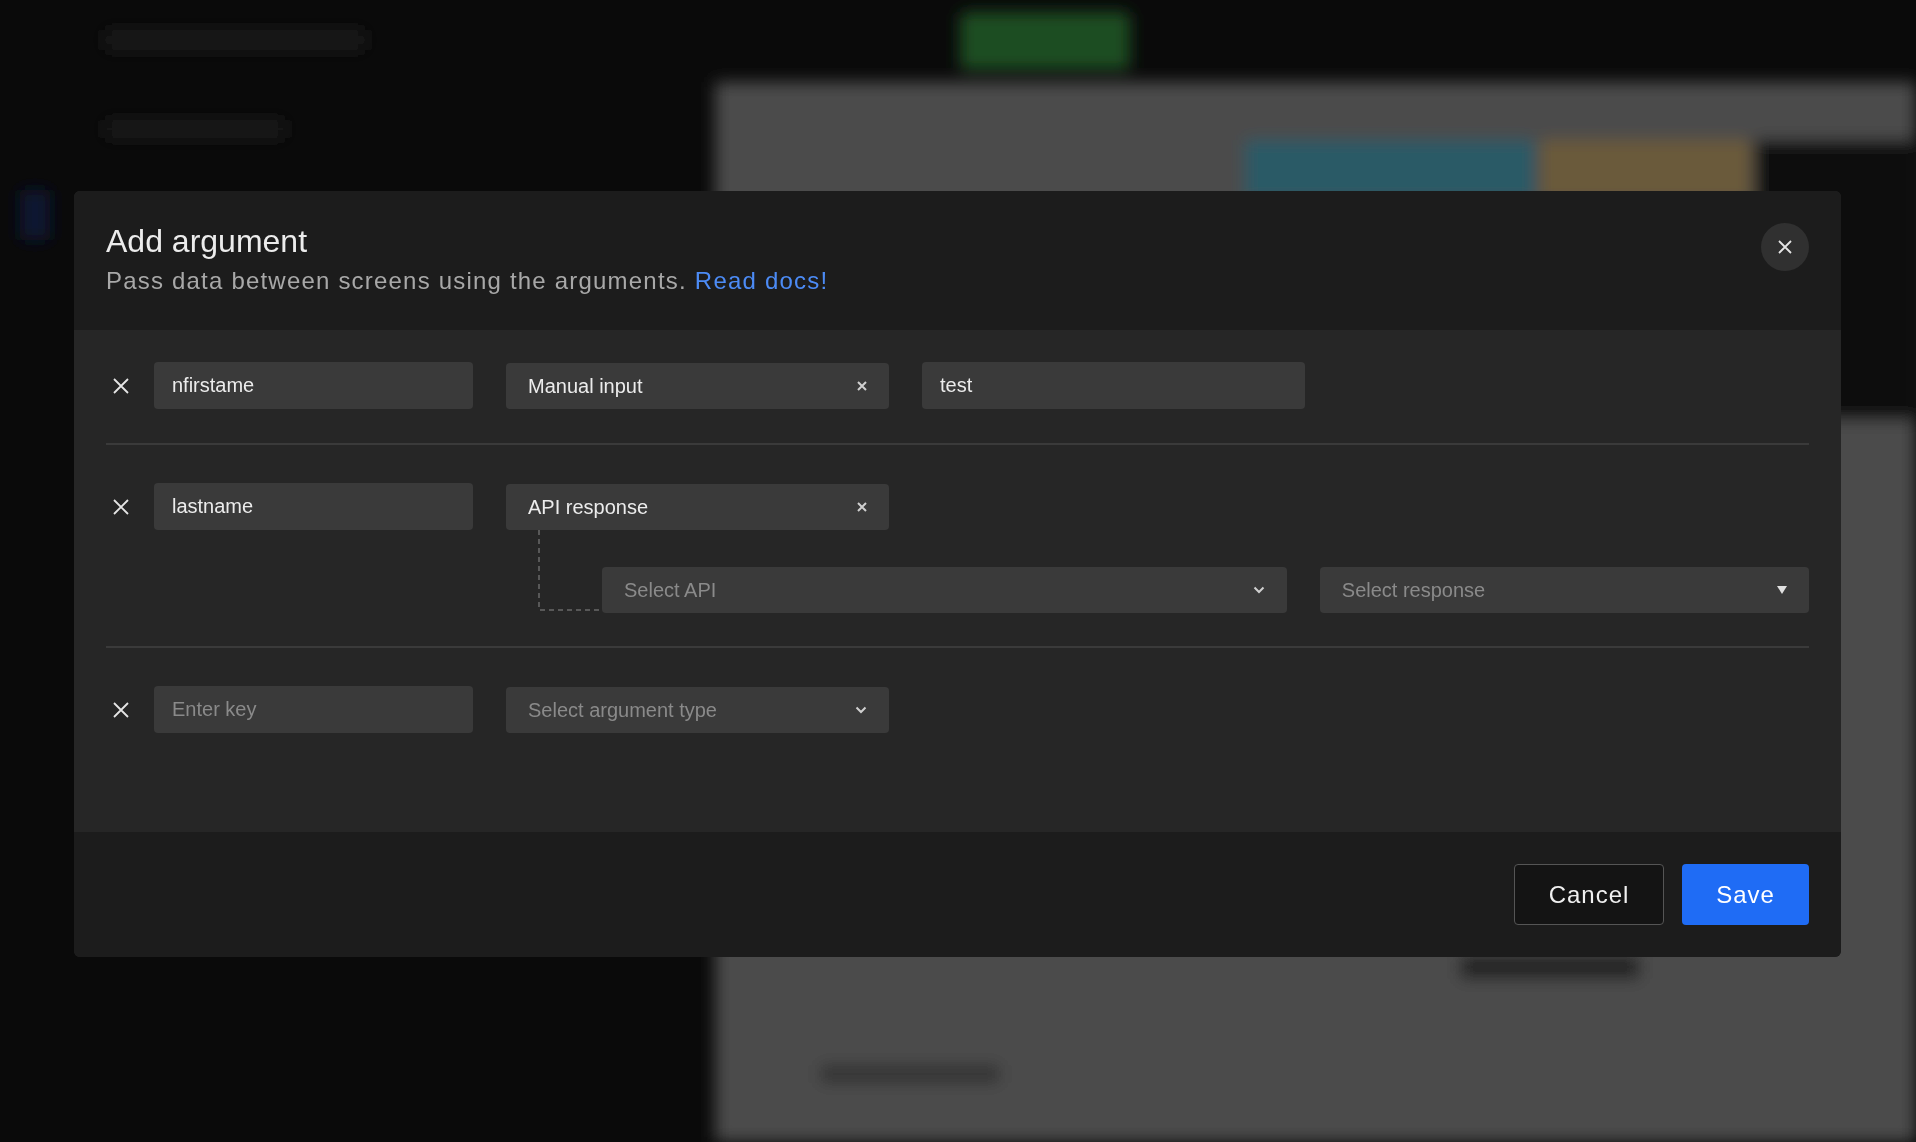 This screenshot has height=1142, width=1916. Describe the element at coordinates (313, 385) in the screenshot. I see `key-field: nfirstame` at that location.